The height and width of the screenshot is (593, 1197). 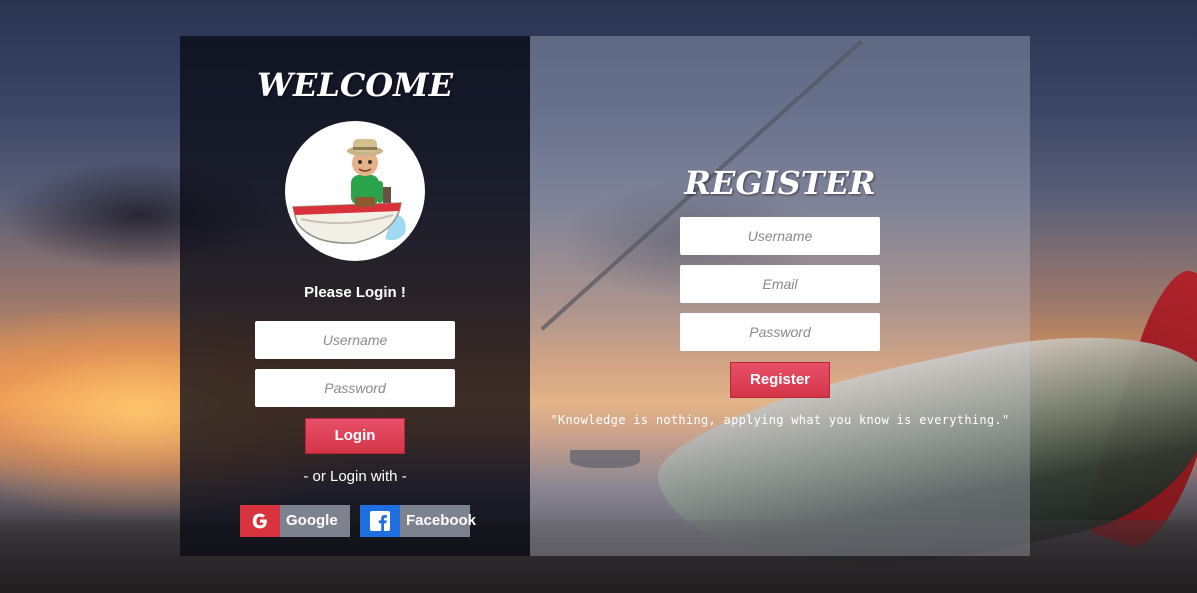 I want to click on login-prompt: Please Login !, so click(x=355, y=292).